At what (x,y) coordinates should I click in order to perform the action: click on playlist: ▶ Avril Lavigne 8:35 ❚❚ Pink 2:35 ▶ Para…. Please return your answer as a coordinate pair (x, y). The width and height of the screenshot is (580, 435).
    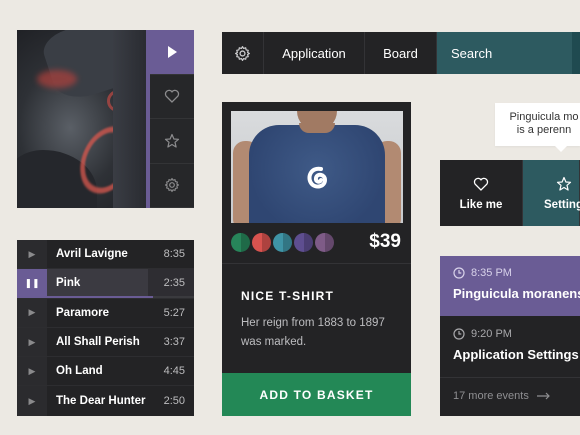
    Looking at the image, I should click on (105, 328).